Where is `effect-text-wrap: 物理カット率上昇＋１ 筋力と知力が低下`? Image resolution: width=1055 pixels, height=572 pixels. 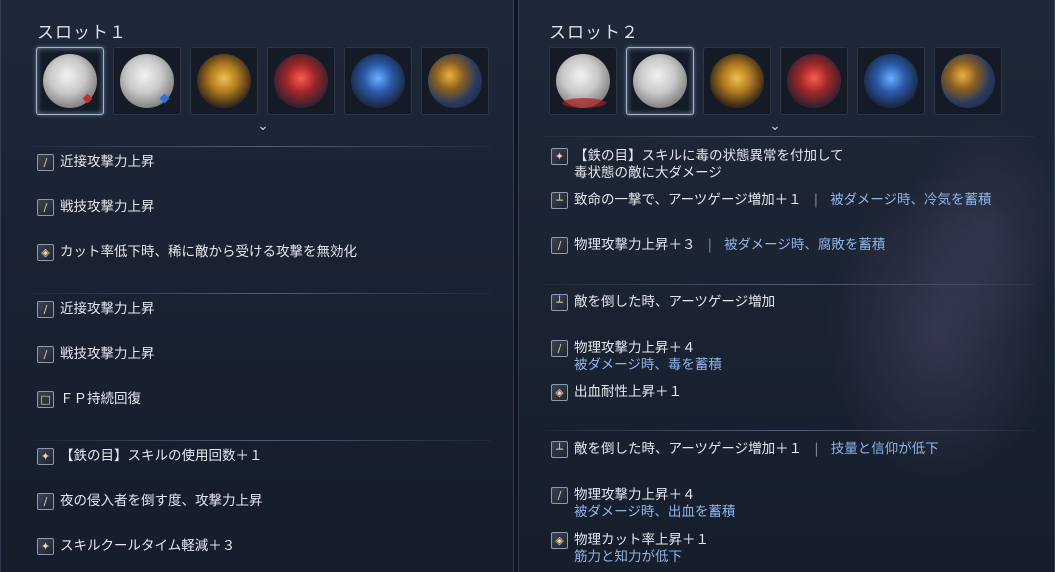
effect-text-wrap: 物理カット率上昇＋１ 筋力と知力が低下 is located at coordinates (641, 549).